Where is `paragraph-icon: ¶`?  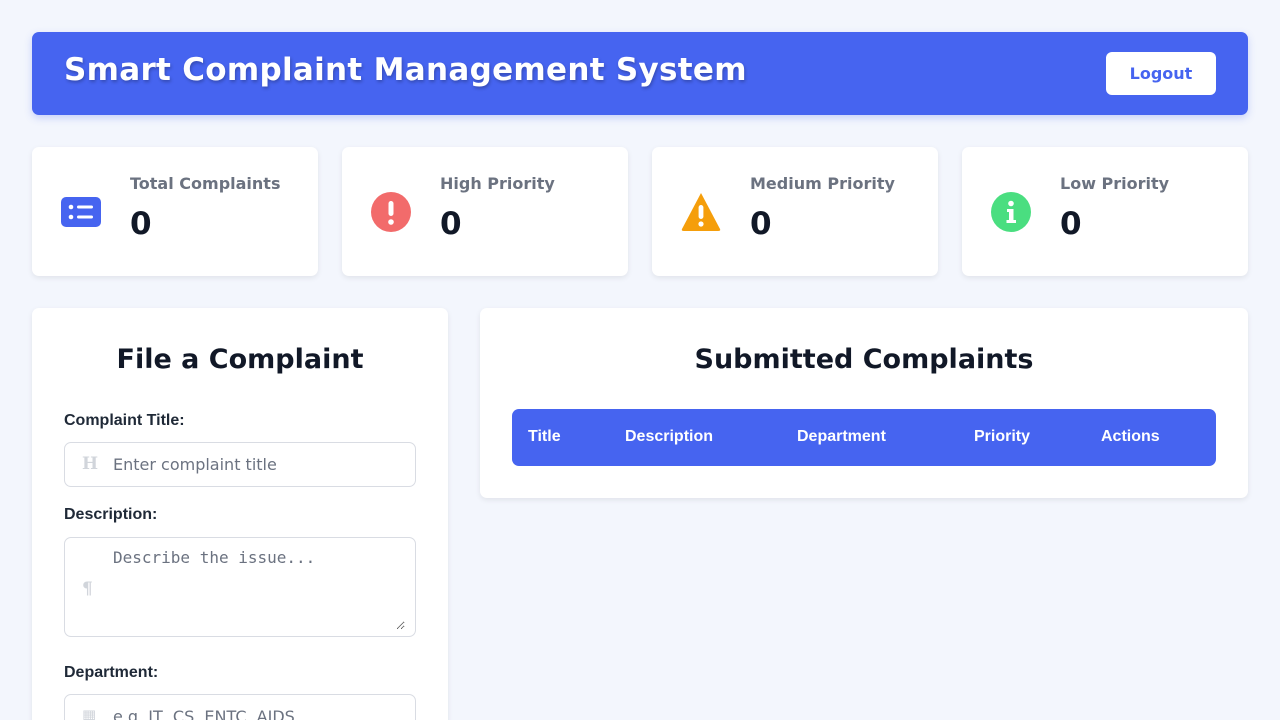 paragraph-icon: ¶ is located at coordinates (87, 589).